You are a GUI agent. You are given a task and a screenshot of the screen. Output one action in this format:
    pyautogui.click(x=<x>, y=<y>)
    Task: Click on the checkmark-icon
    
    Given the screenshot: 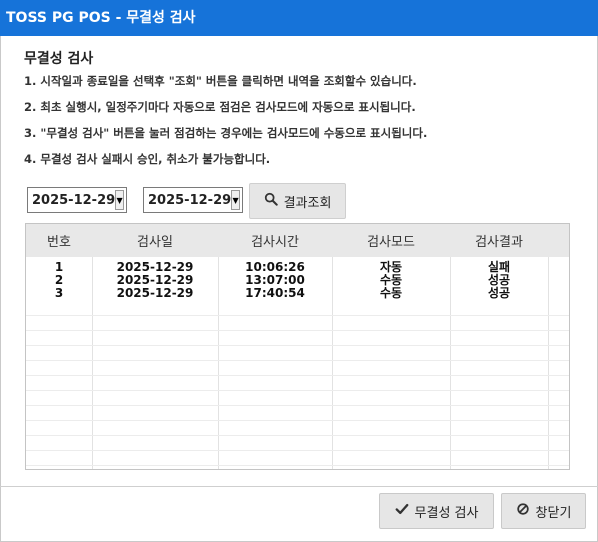 What is the action you would take?
    pyautogui.click(x=402, y=511)
    